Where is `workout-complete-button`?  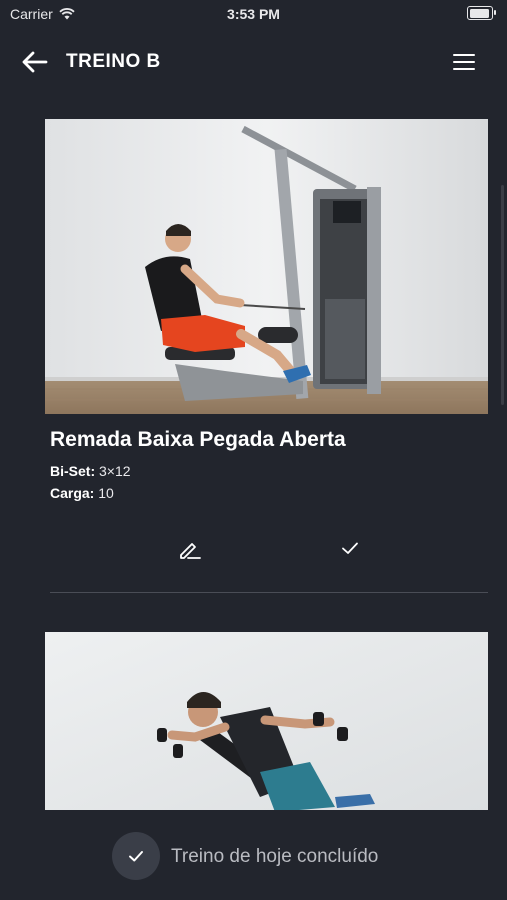
workout-complete-button is located at coordinates (136, 856).